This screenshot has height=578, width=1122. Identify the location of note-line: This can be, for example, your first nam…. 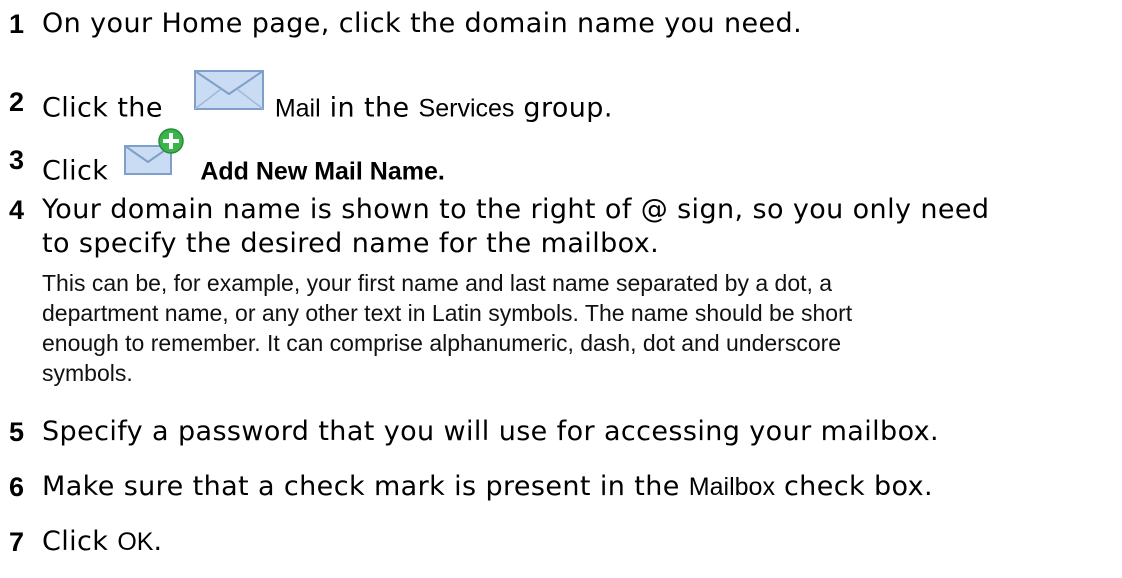
(437, 283).